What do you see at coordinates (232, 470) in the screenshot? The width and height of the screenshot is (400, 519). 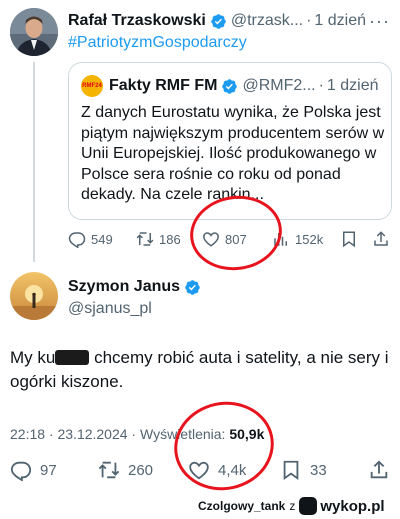 I see `like-count: 4,4k` at bounding box center [232, 470].